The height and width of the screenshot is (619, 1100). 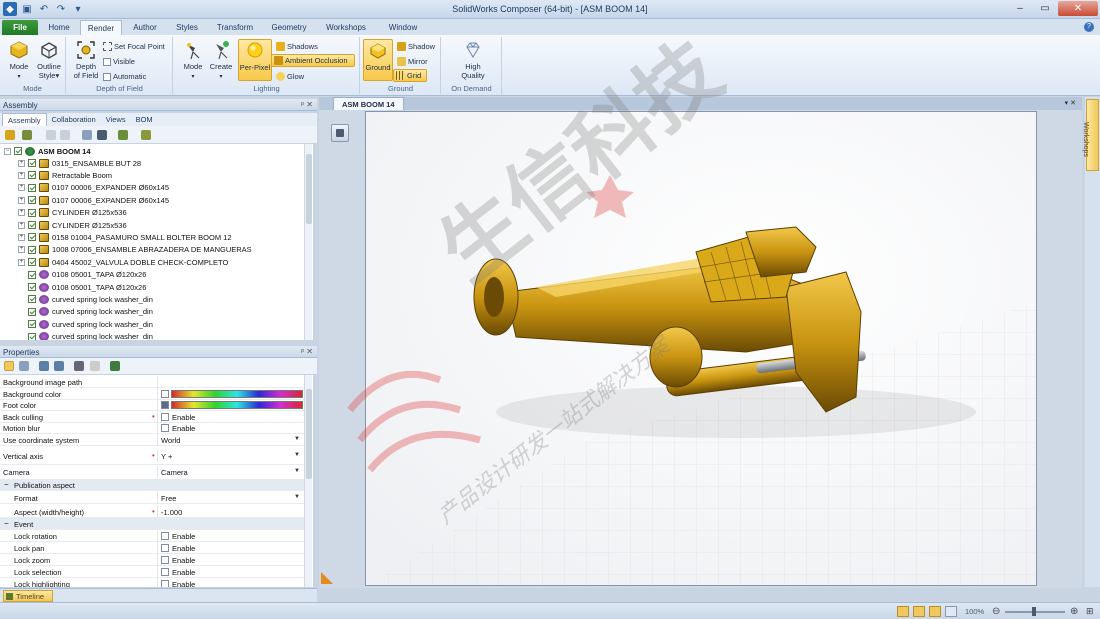 What do you see at coordinates (134, 46) in the screenshot?
I see `set-focal-point-button: Set Focal Point` at bounding box center [134, 46].